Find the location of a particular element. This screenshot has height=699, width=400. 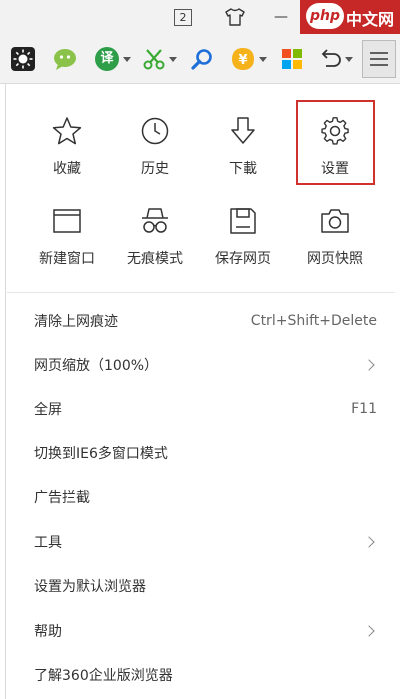

undo-button is located at coordinates (335, 59).